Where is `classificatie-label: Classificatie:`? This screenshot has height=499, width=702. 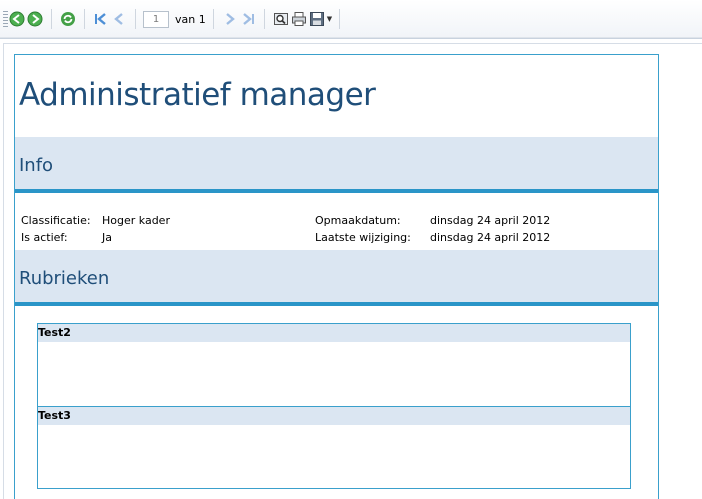
classificatie-label: Classificatie: is located at coordinates (56, 220).